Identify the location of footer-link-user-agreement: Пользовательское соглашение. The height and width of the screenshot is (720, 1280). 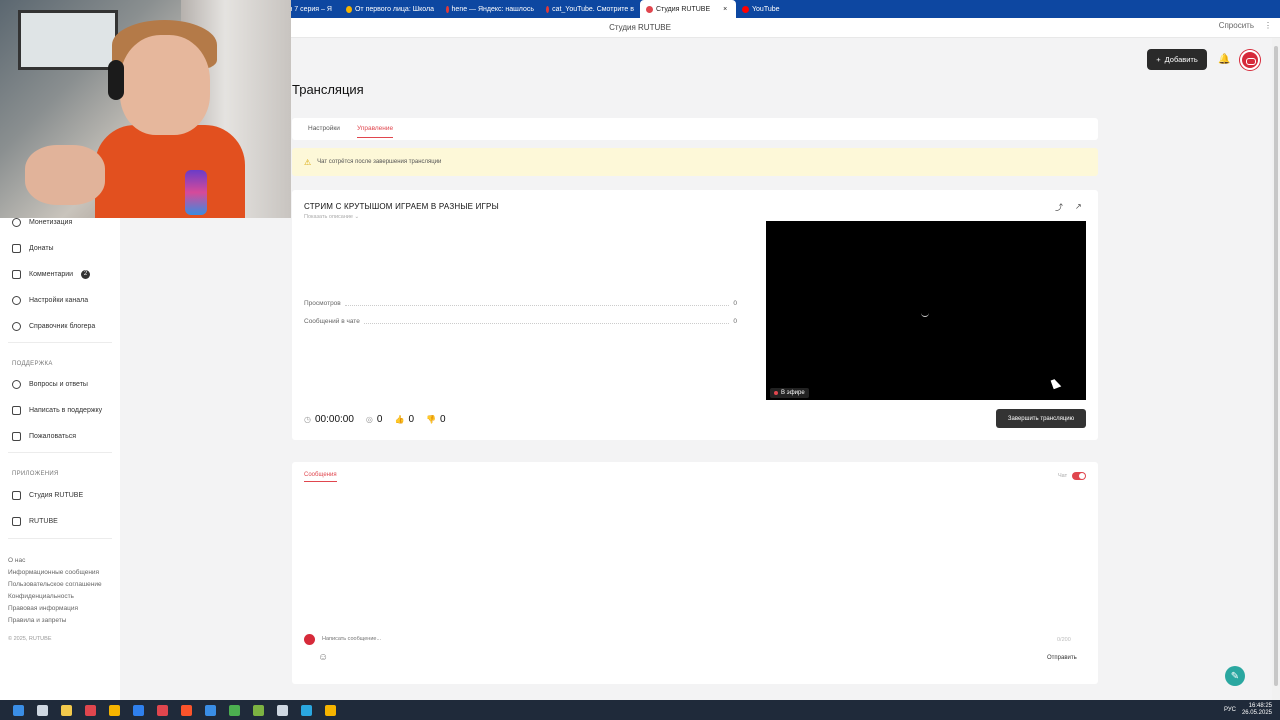
(55, 584).